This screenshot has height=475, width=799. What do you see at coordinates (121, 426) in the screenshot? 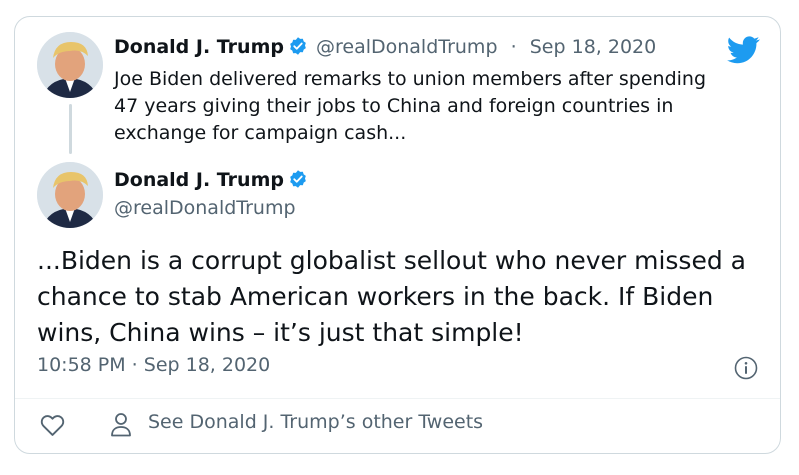
I see `person-icon` at bounding box center [121, 426].